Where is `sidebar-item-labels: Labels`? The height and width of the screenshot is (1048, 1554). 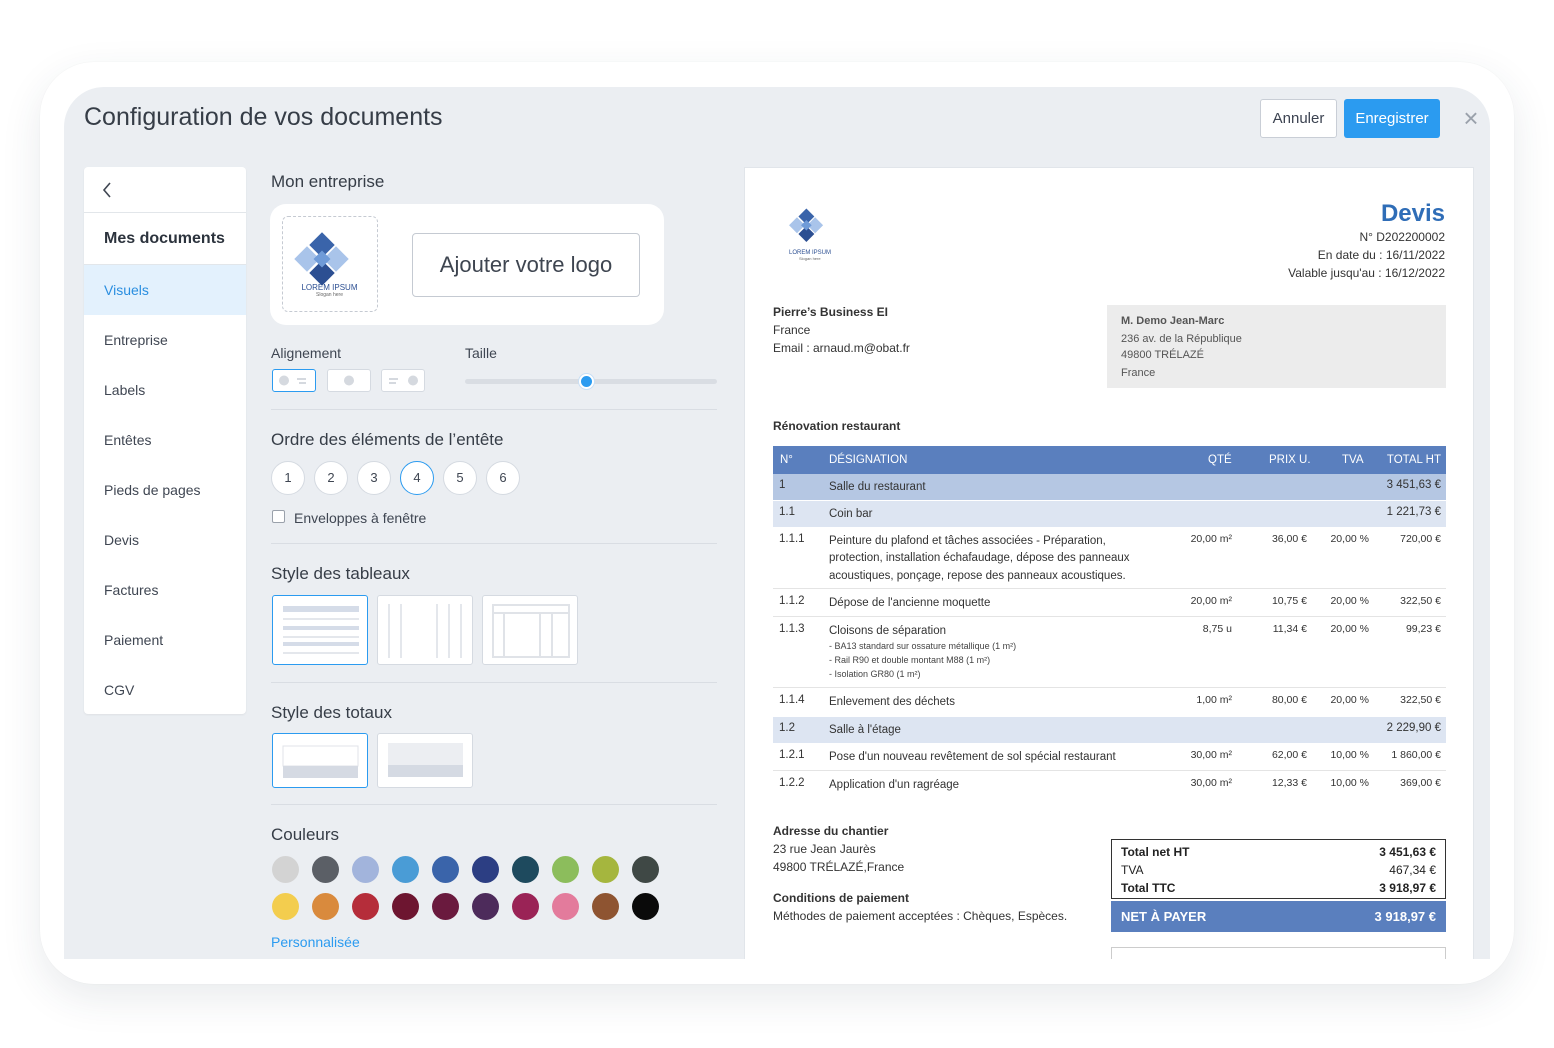
sidebar-item-labels: Labels is located at coordinates (165, 390).